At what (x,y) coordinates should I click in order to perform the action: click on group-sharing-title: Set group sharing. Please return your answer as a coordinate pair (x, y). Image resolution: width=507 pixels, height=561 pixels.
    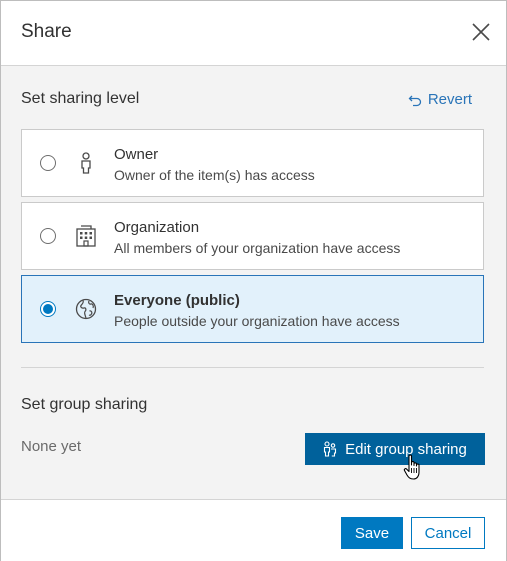
    Looking at the image, I should click on (84, 404).